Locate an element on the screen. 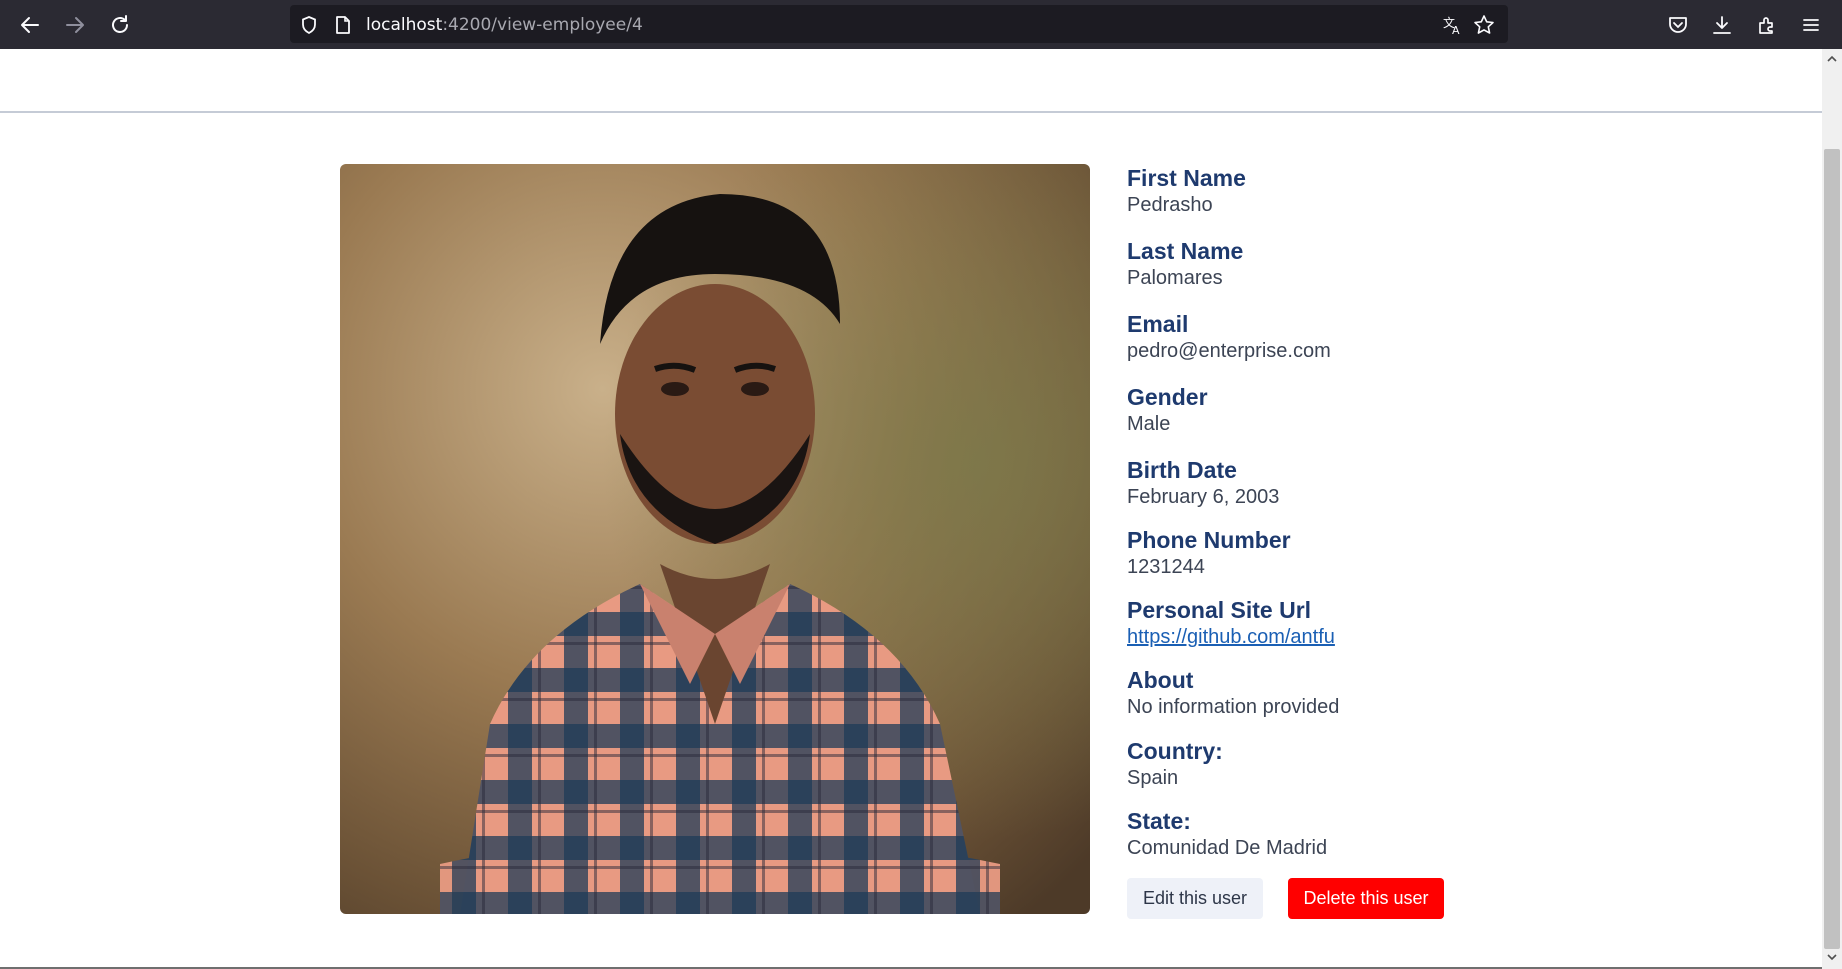 The height and width of the screenshot is (969, 1842). star-bookmark-icon is located at coordinates (1484, 25).